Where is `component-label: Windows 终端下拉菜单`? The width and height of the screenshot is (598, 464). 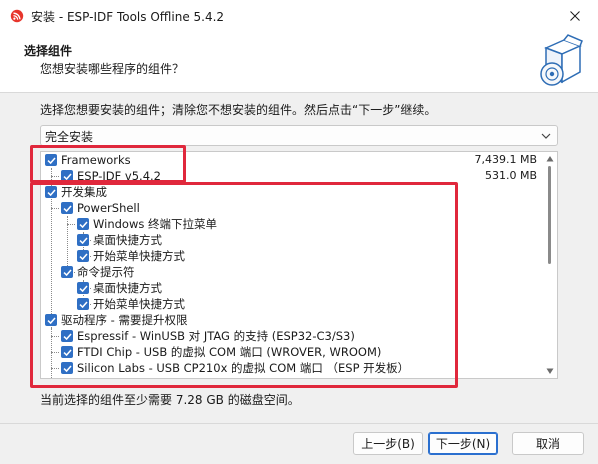 component-label: Windows 终端下拉菜单 is located at coordinates (155, 224).